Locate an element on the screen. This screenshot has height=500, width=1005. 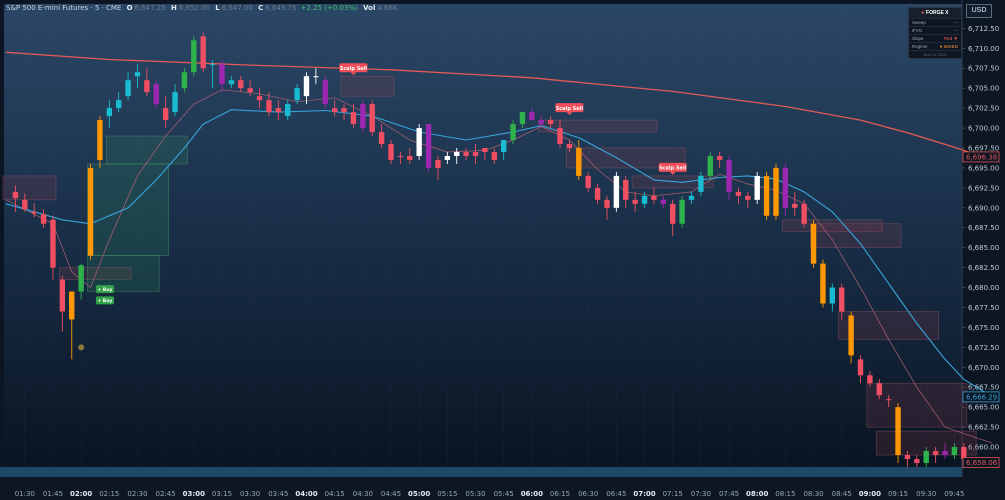
change-value: +2.25 (+0.03%) is located at coordinates (329, 8).